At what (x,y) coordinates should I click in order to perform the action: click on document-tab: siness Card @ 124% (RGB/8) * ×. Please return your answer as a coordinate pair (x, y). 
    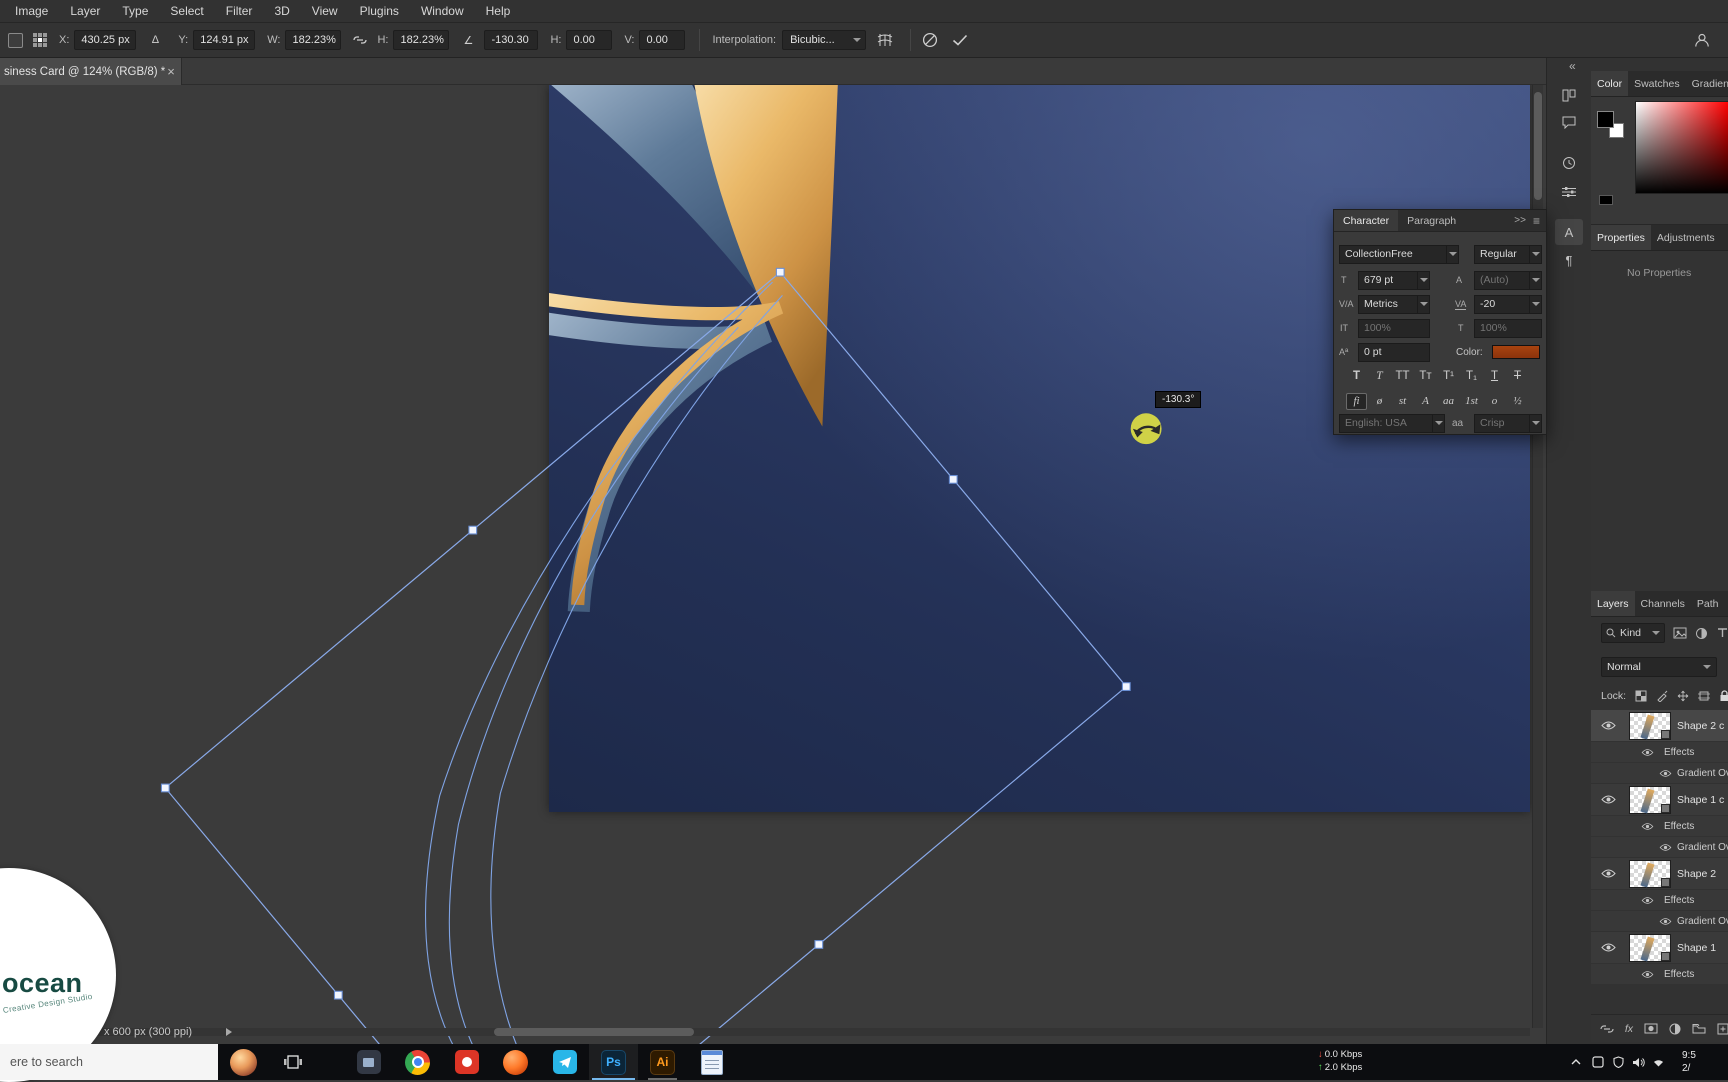
    Looking at the image, I should click on (91, 71).